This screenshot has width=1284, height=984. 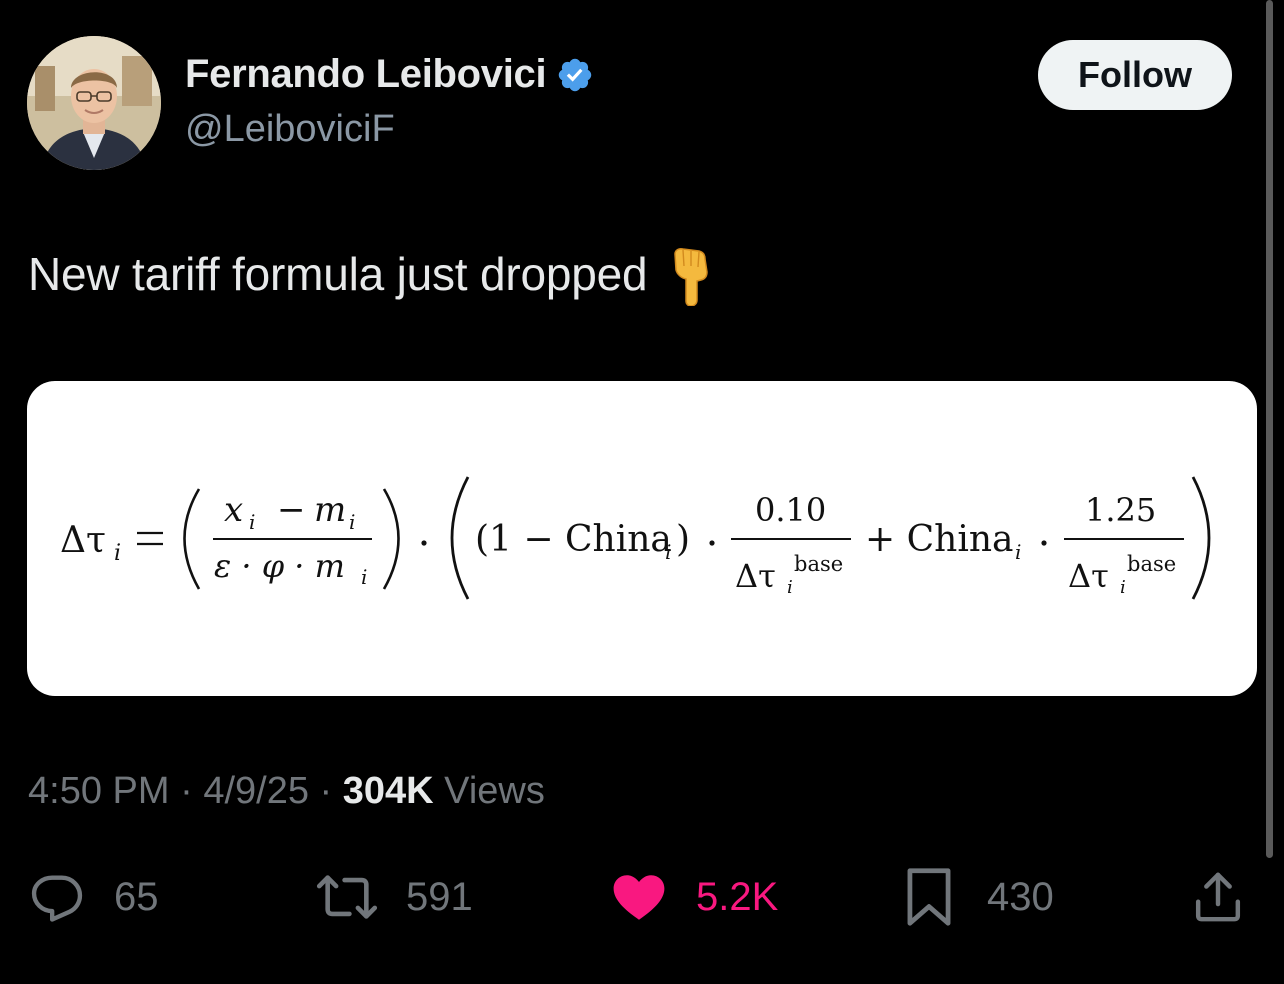 I want to click on share-icon, so click(x=1218, y=897).